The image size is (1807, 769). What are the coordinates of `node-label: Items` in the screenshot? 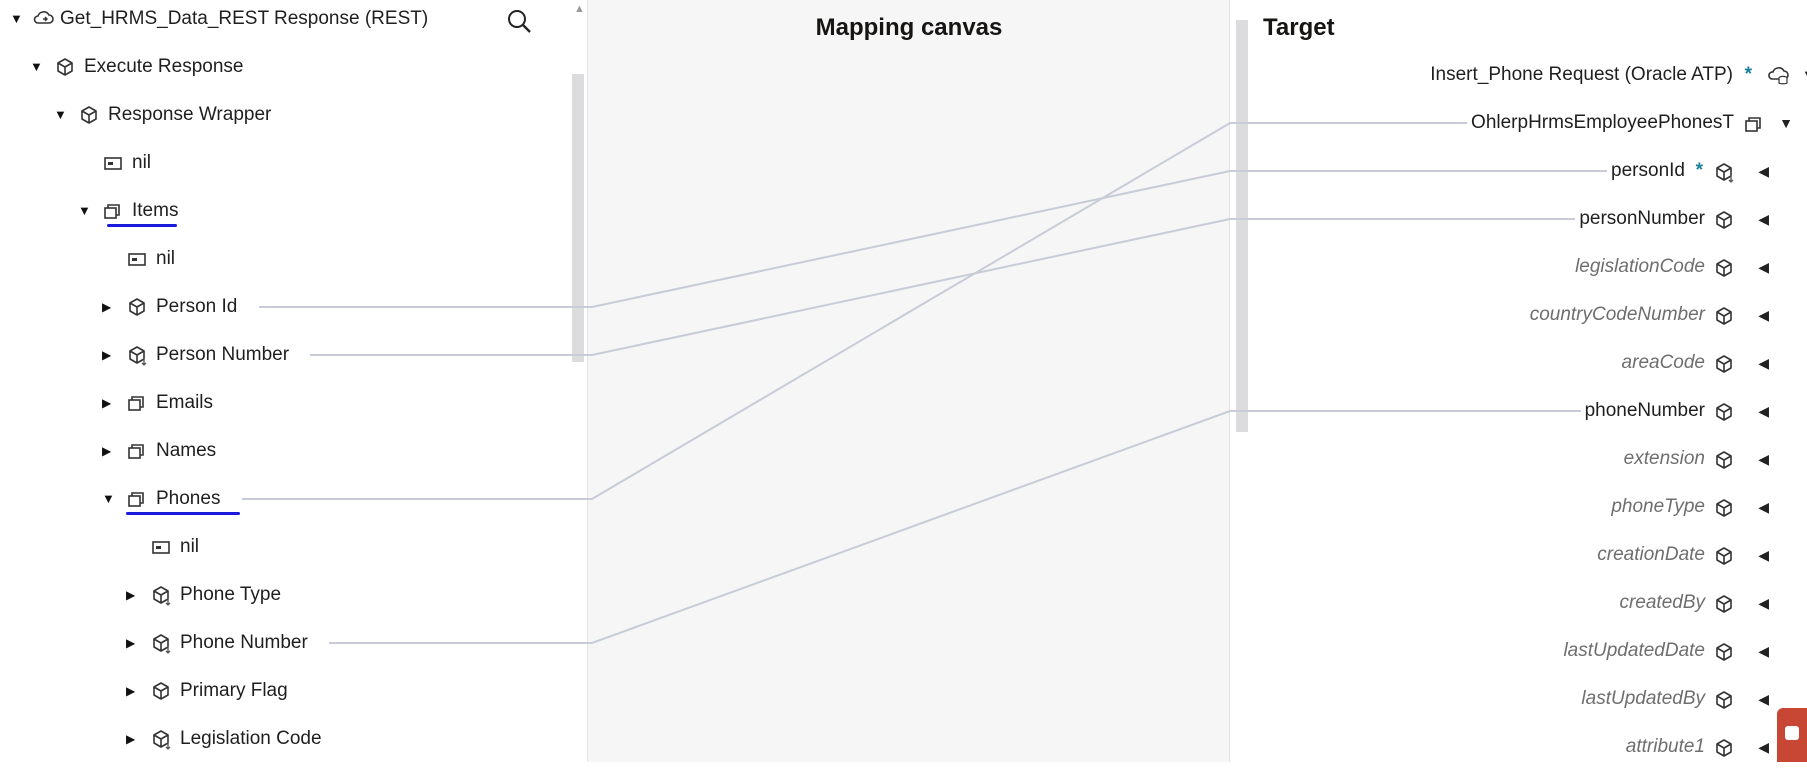 It's located at (155, 210).